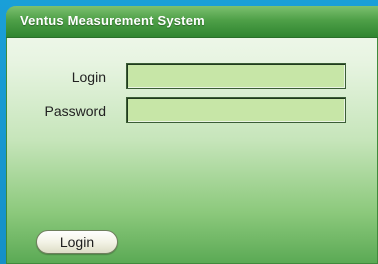  Describe the element at coordinates (77, 242) in the screenshot. I see `login-button: Login` at that location.